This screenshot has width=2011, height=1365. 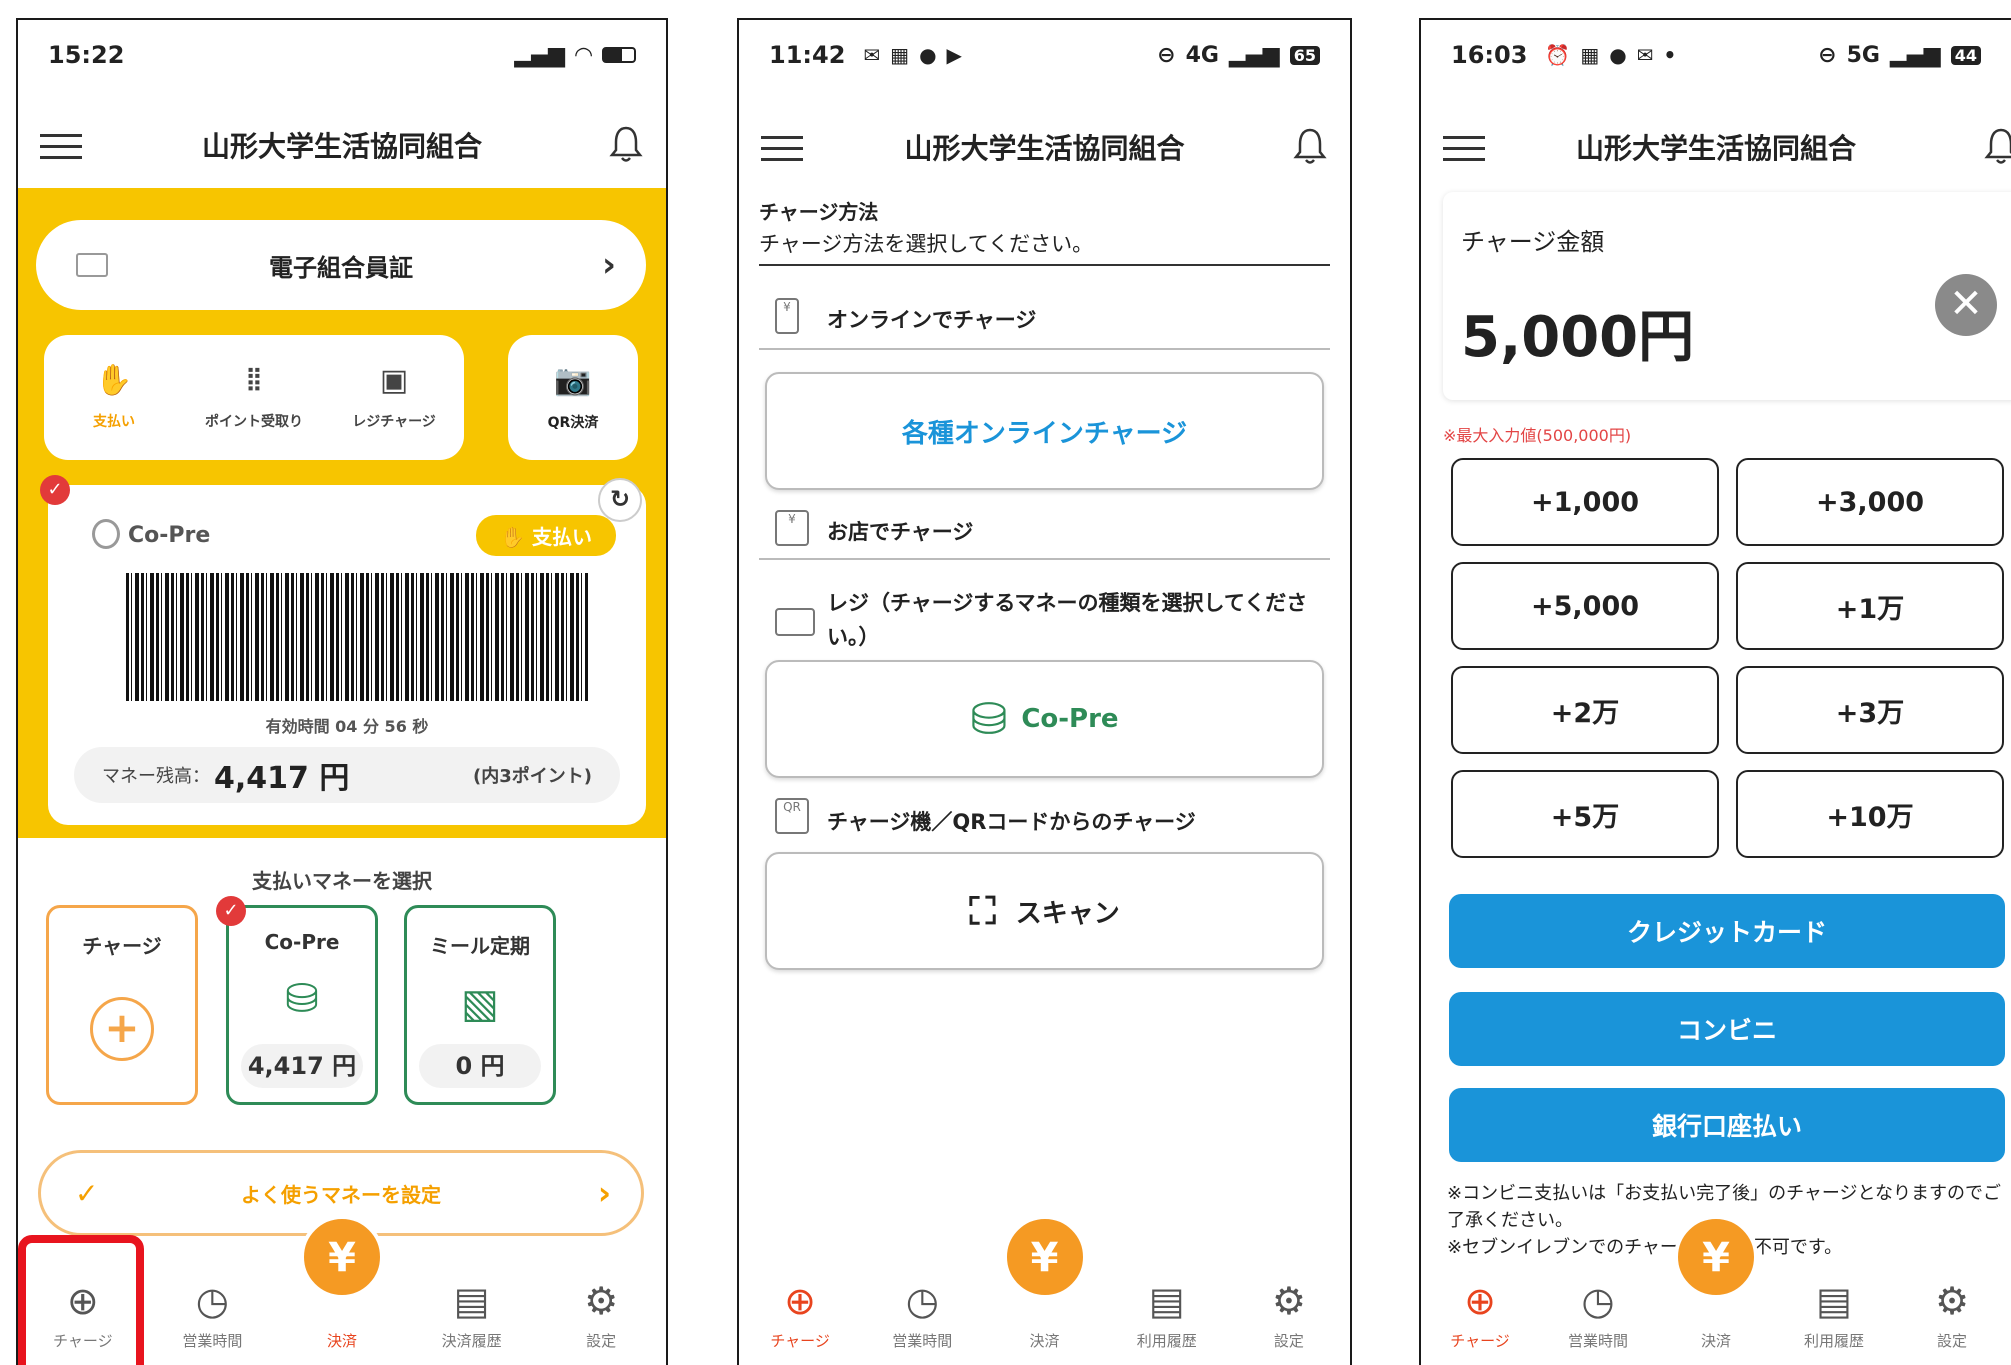 What do you see at coordinates (1577, 332) in the screenshot?
I see `amount-value: 5,000円` at bounding box center [1577, 332].